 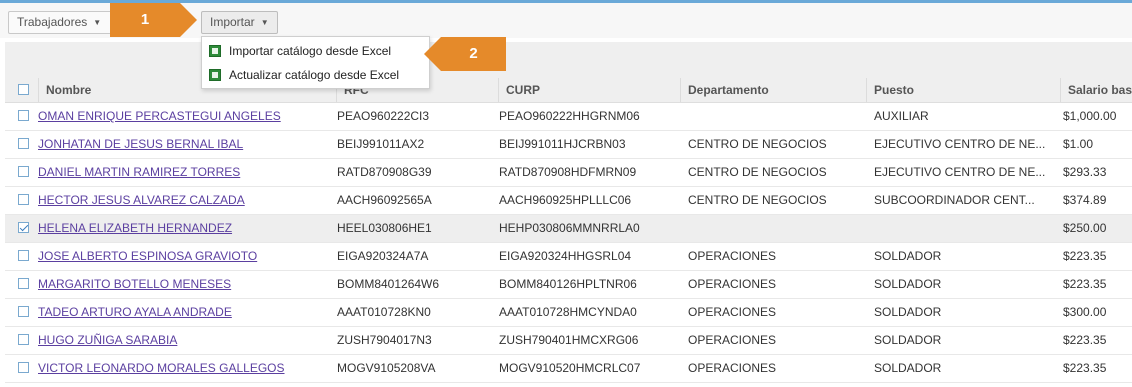 I want to click on worker-name-link: OMAN ENRIQUE PERCASTEGUI ANGELES, so click(x=159, y=116).